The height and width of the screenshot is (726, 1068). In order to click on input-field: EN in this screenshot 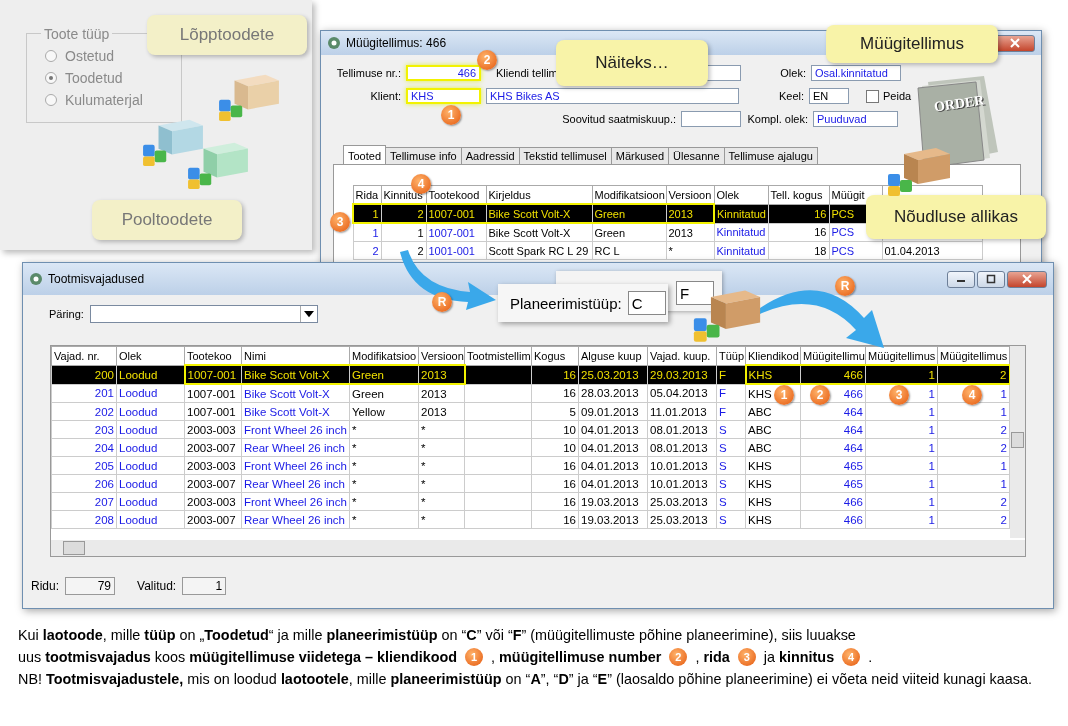, I will do `click(829, 96)`.